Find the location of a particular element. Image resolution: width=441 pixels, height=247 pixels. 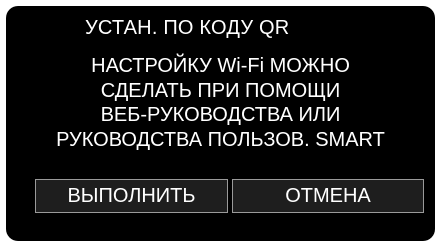

cancel-button: ОТМЕНА is located at coordinates (328, 196).